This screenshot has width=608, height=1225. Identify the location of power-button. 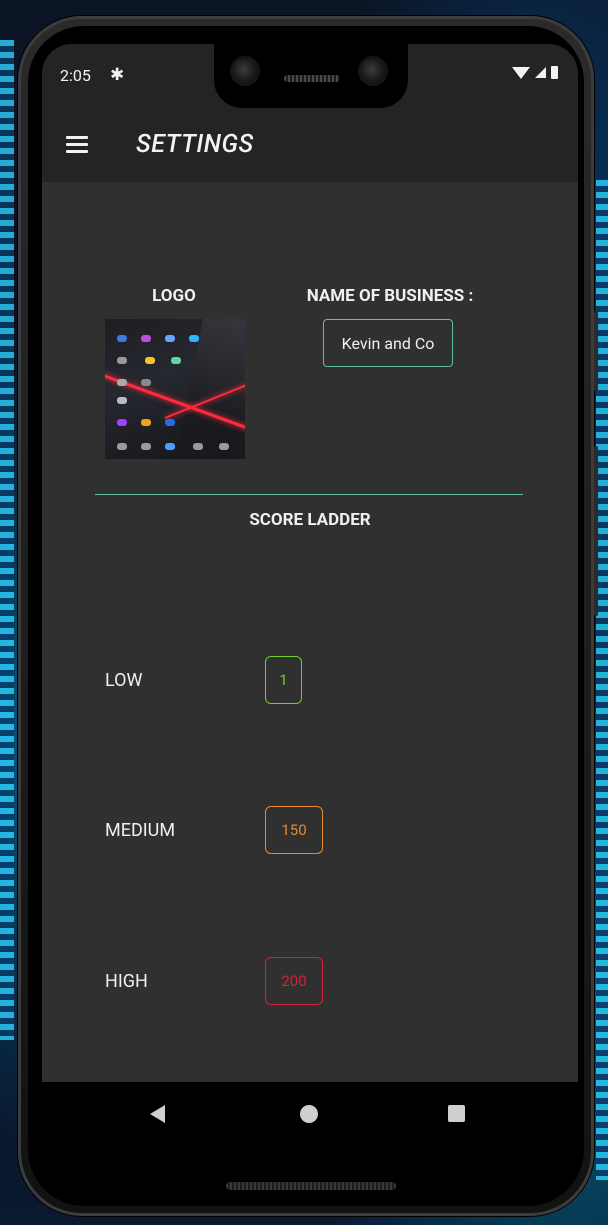
(596, 351).